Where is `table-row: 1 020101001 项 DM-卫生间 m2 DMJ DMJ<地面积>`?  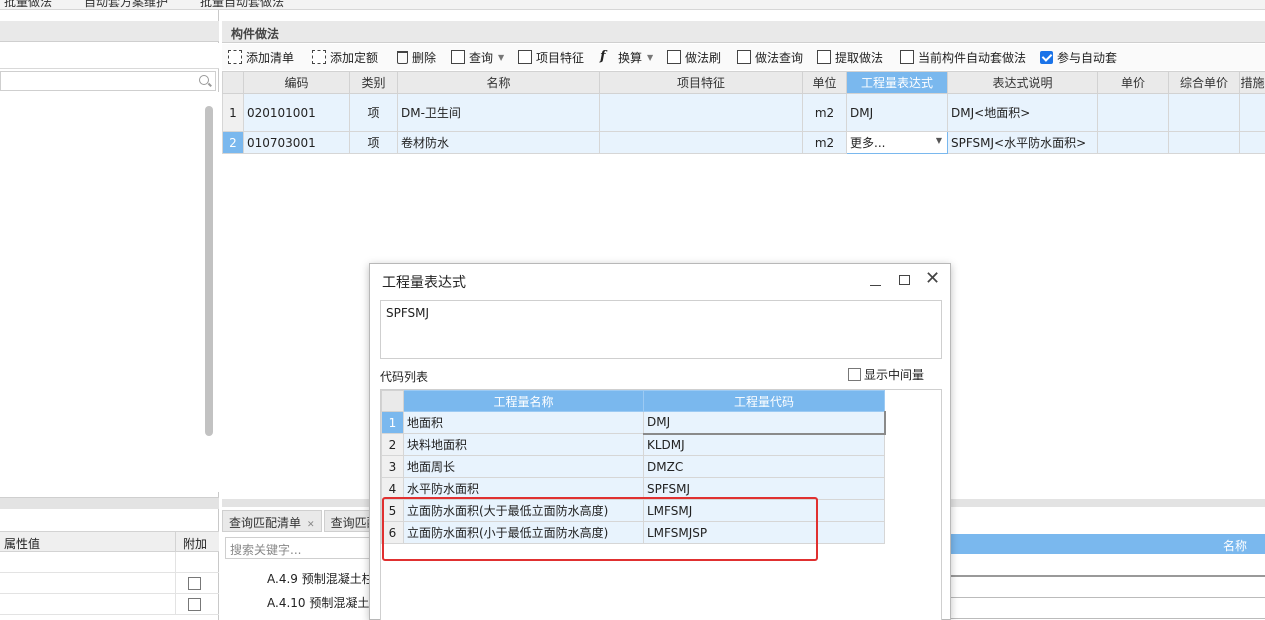
table-row: 1 020101001 项 DM-卫生间 m2 DMJ DMJ<地面积> is located at coordinates (743, 112).